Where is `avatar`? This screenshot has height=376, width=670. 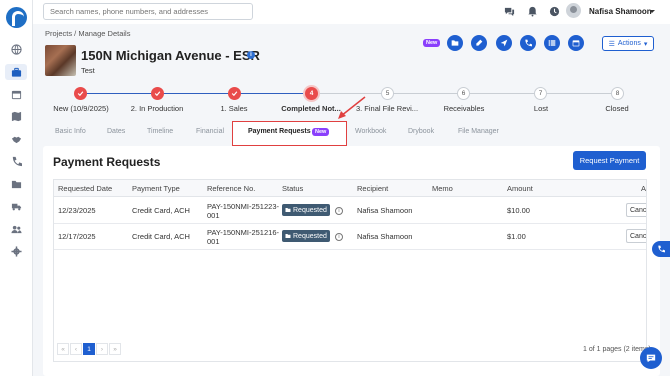 avatar is located at coordinates (573, 10).